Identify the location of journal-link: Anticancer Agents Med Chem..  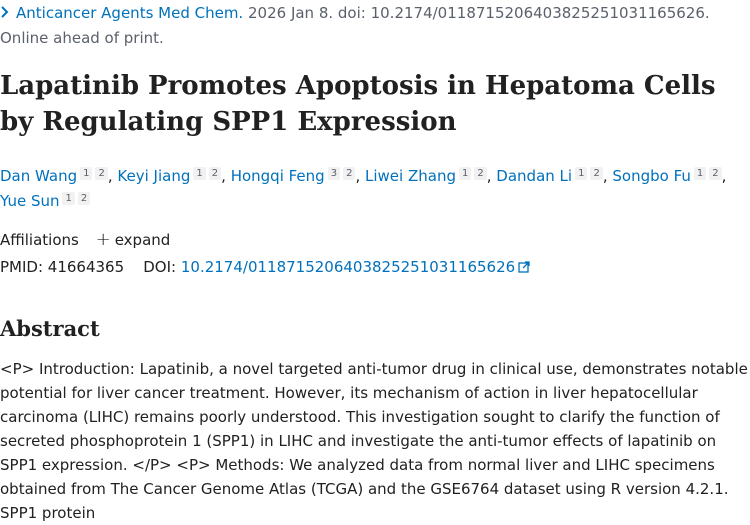
(129, 13).